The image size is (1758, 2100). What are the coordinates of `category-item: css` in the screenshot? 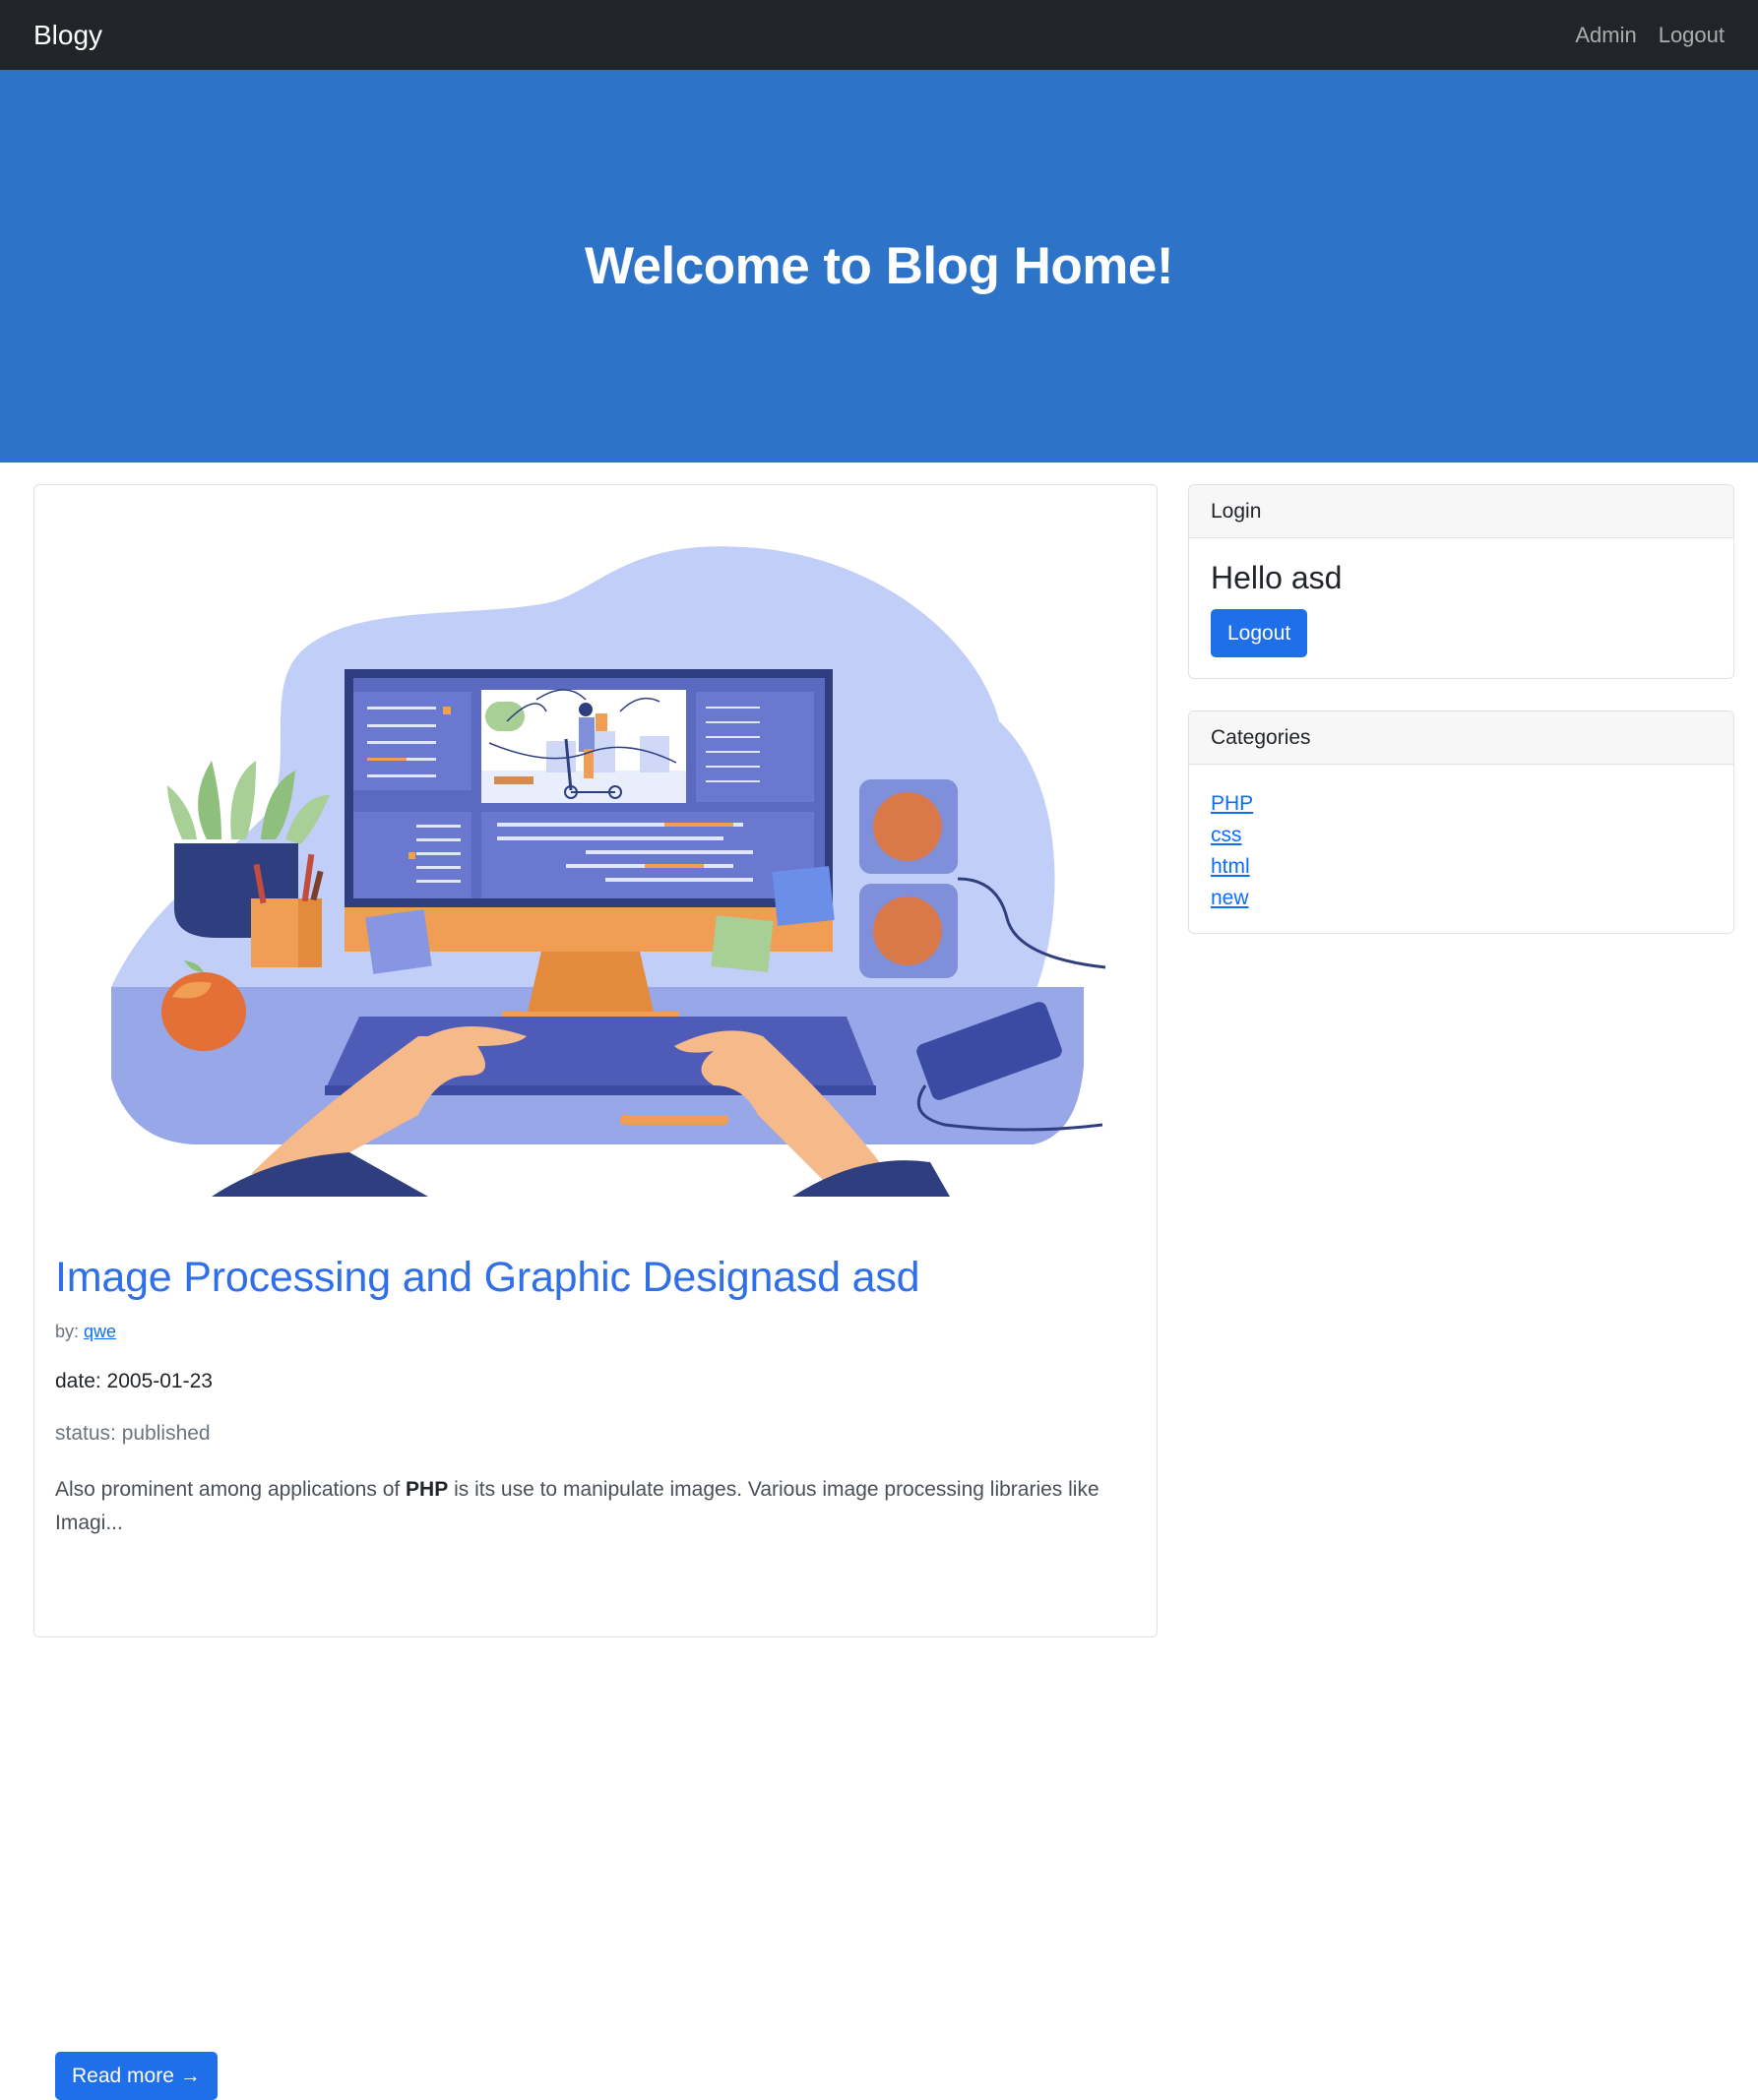 It's located at (1232, 835).